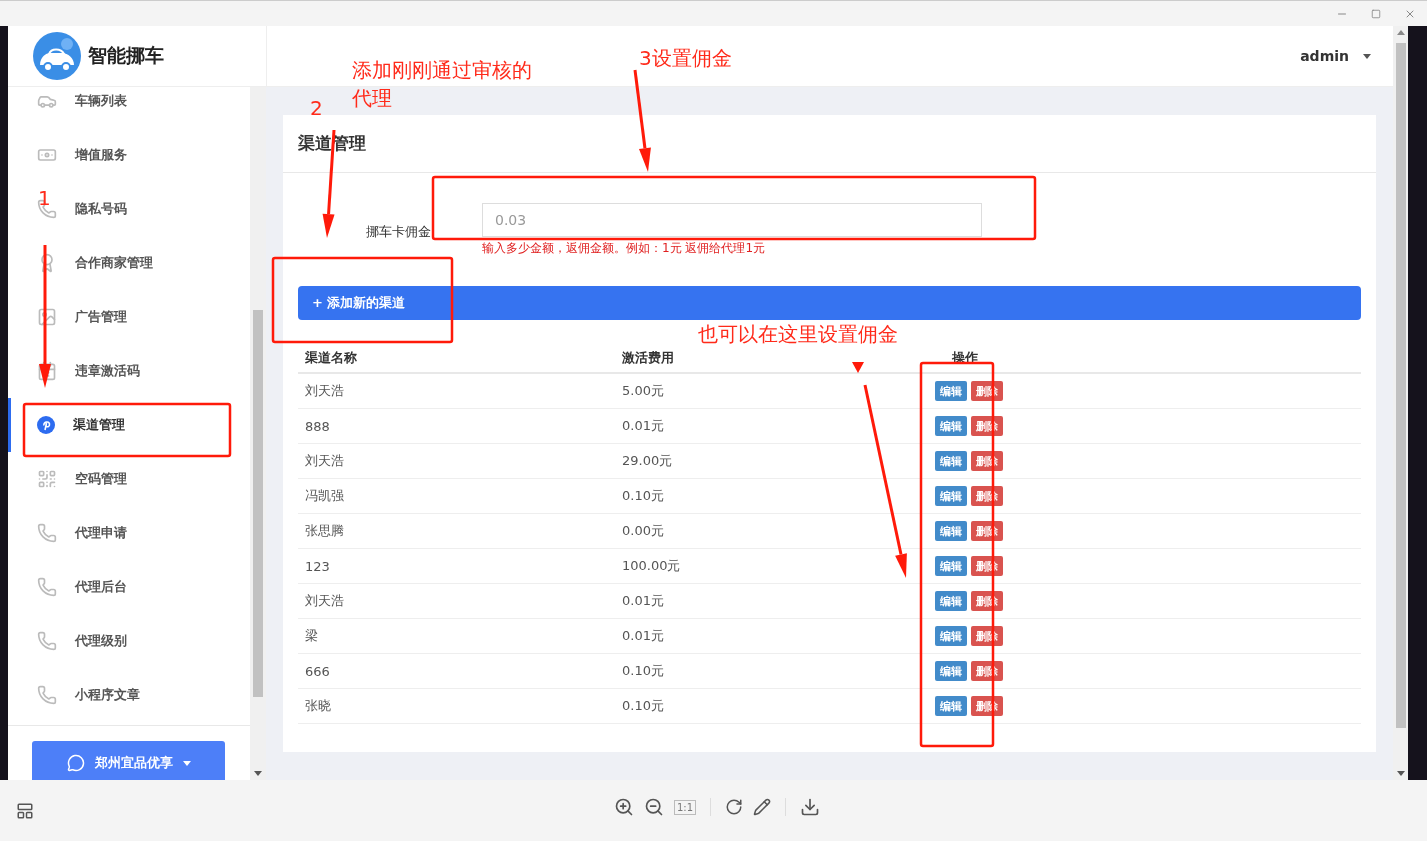  What do you see at coordinates (648, 358) in the screenshot?
I see `column-header: 激活费用` at bounding box center [648, 358].